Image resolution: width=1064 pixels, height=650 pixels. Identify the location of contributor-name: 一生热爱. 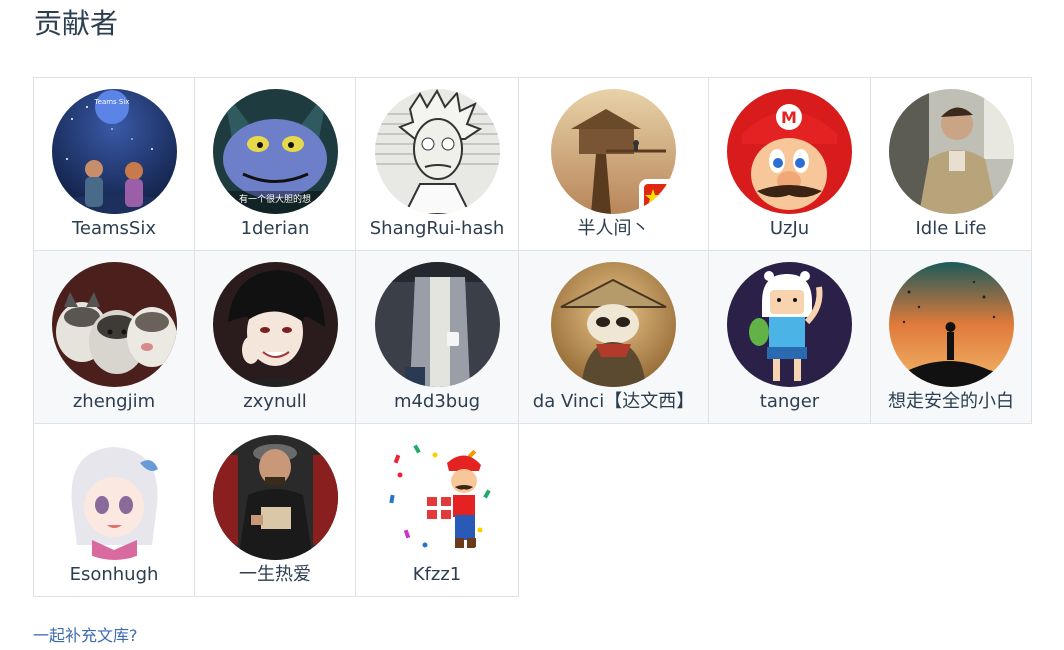
(275, 575).